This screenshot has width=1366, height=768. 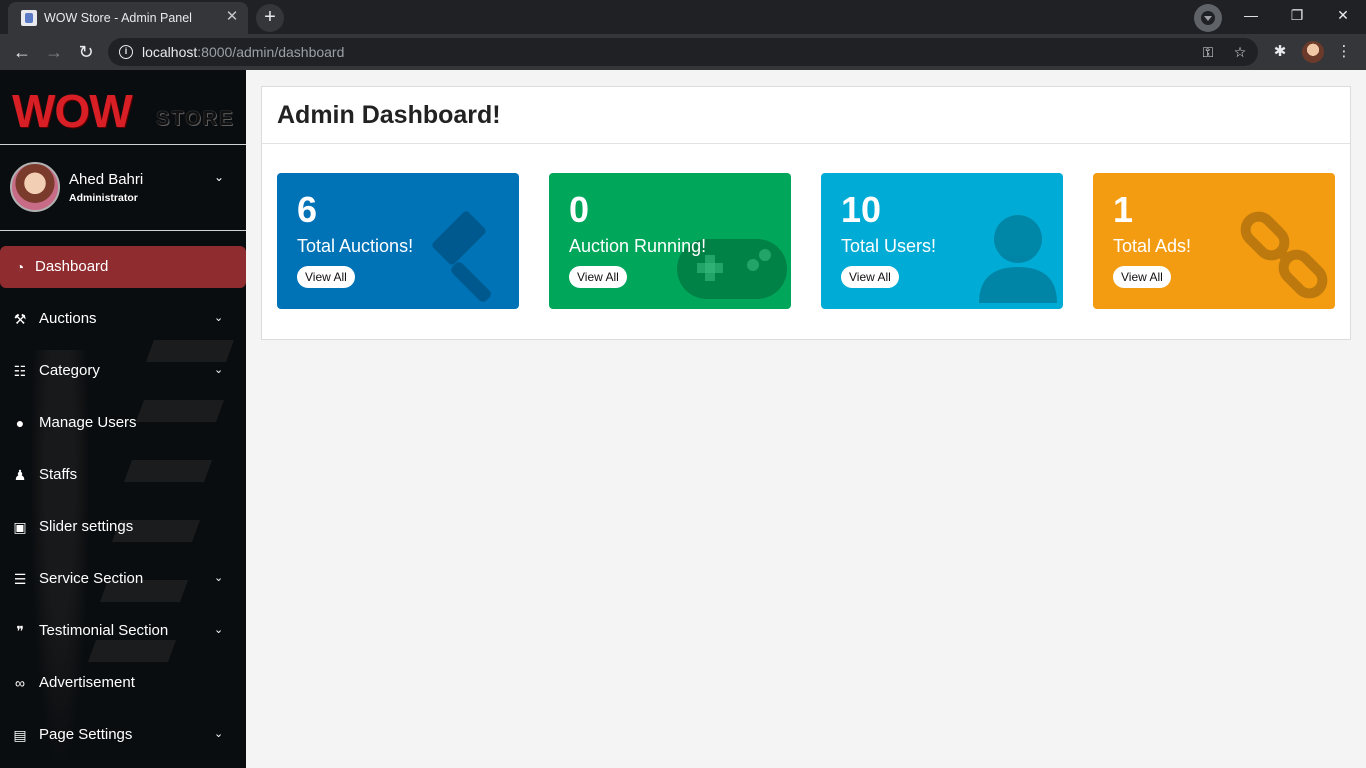 I want to click on sidebar-item-label: Advertisement, so click(x=87, y=682).